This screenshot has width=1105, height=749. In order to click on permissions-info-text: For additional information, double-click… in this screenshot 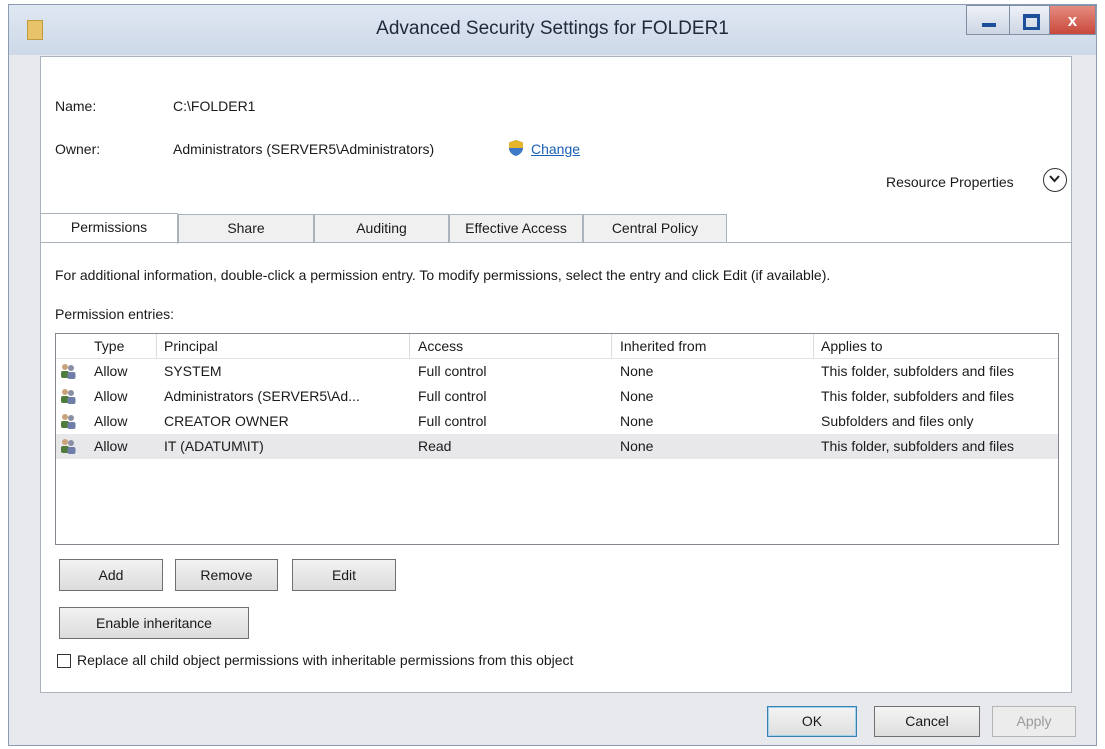, I will do `click(443, 275)`.